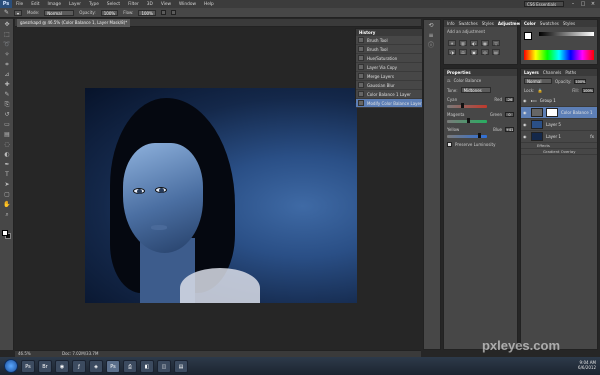  I want to click on taskbar-chrome-button: ◉, so click(62, 366).